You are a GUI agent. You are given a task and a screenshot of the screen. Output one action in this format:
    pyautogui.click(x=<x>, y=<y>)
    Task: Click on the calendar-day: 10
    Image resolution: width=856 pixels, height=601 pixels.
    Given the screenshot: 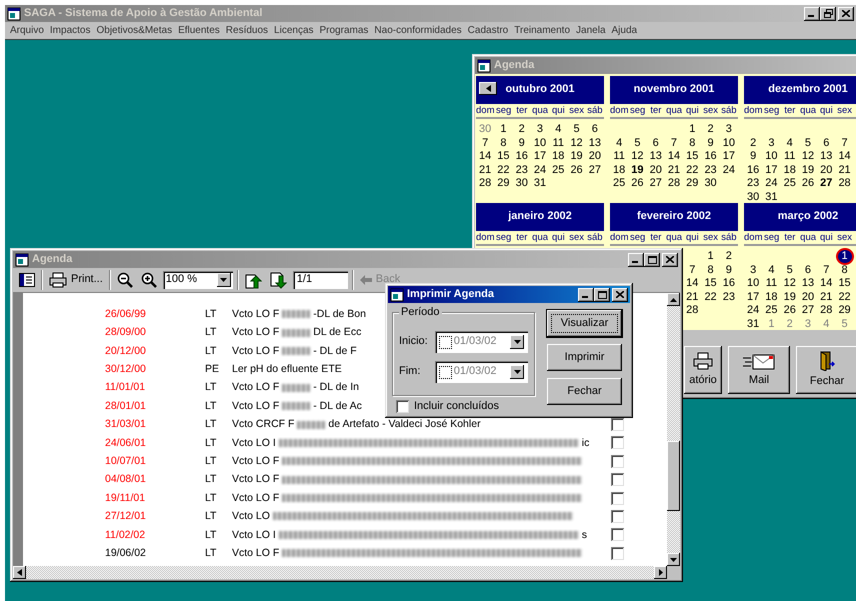 What is the action you would take?
    pyautogui.click(x=540, y=143)
    